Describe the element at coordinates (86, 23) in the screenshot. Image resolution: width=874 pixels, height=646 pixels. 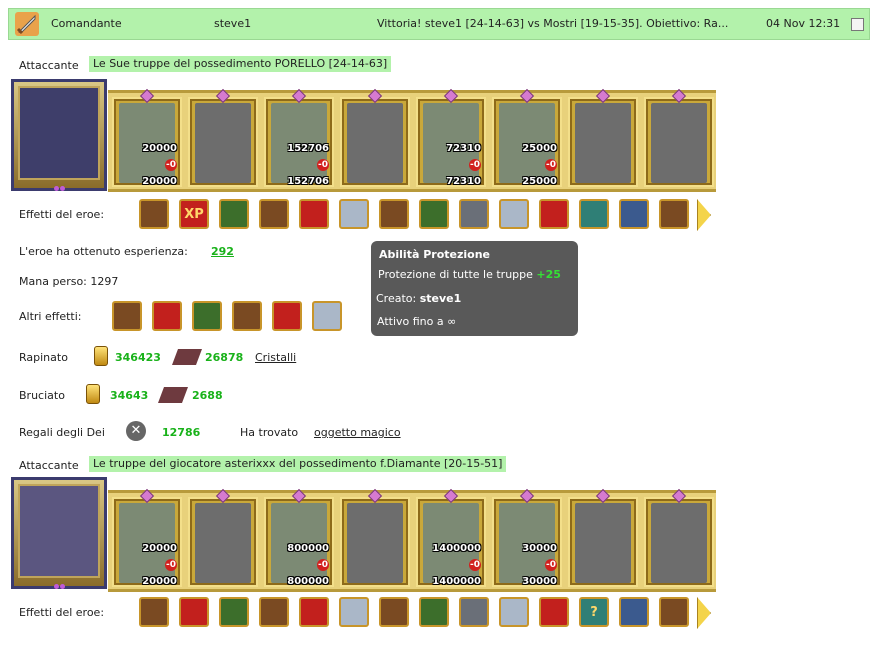
I see `commander-label: Comandante` at that location.